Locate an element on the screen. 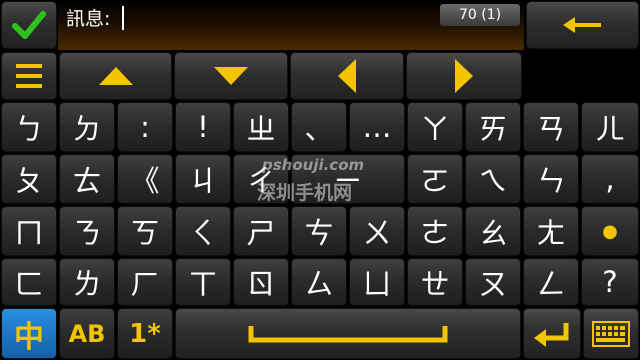 The height and width of the screenshot is (360, 640). message-label: 訊息: is located at coordinates (88, 19).